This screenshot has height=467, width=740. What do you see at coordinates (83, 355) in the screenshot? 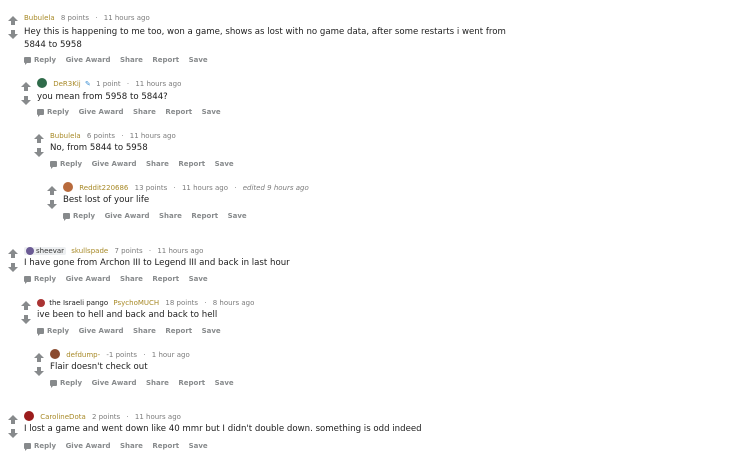
I see `comment-author: defdump-` at bounding box center [83, 355].